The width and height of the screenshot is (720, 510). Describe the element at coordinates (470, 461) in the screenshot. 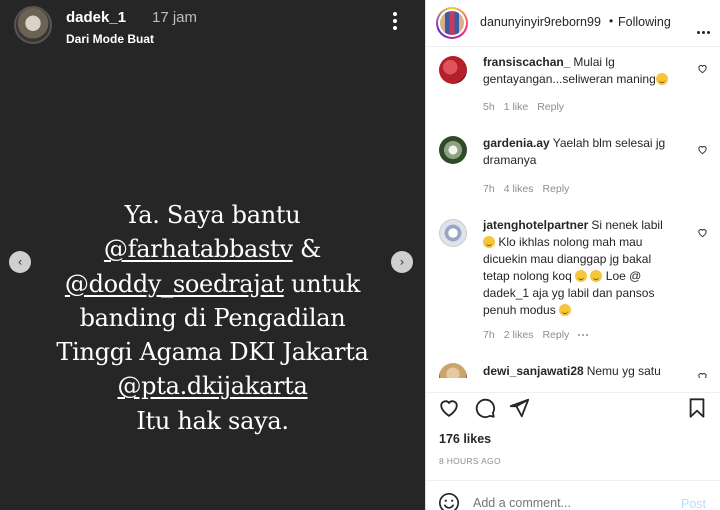

I see `post-timestamp: 8 HOURS AGO` at that location.